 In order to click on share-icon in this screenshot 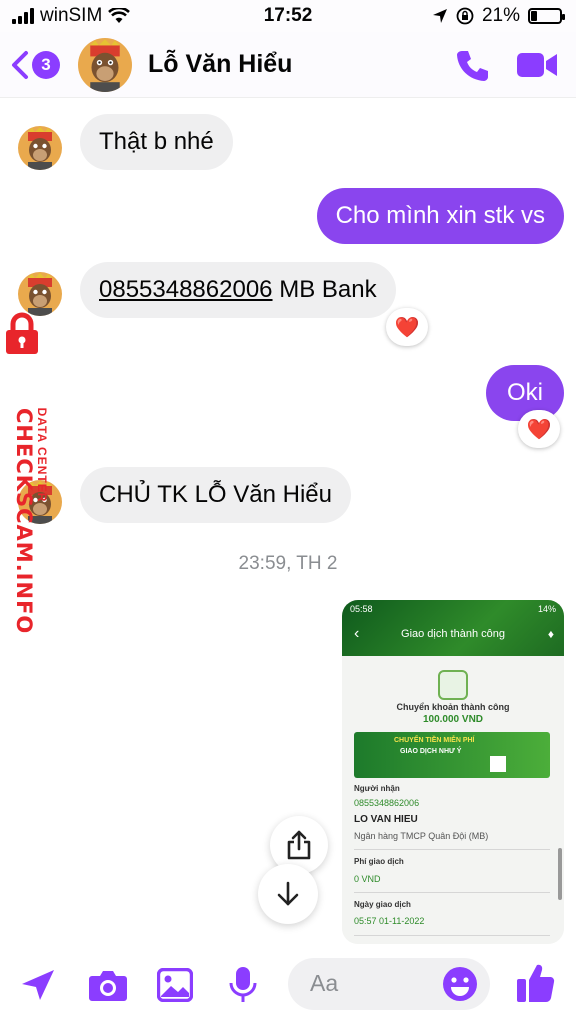, I will do `click(299, 845)`.